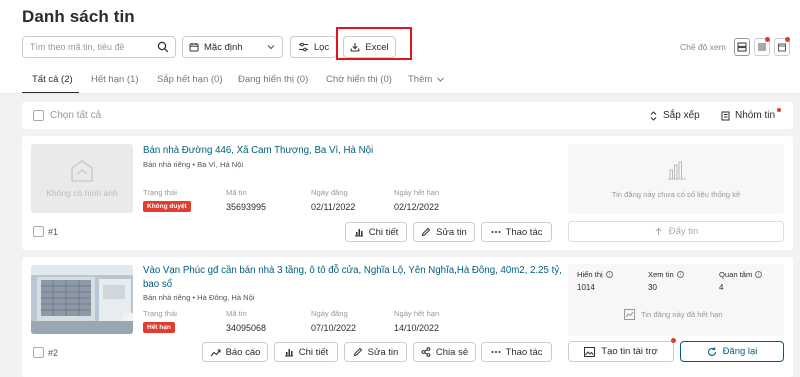  What do you see at coordinates (782, 46) in the screenshot?
I see `view-calendar-button` at bounding box center [782, 46].